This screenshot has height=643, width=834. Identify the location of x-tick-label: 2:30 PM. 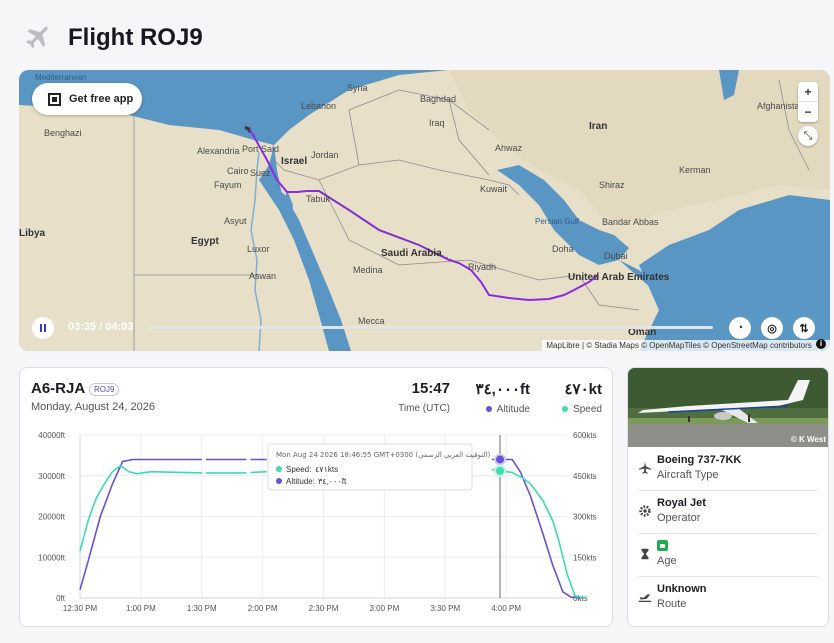
(324, 608).